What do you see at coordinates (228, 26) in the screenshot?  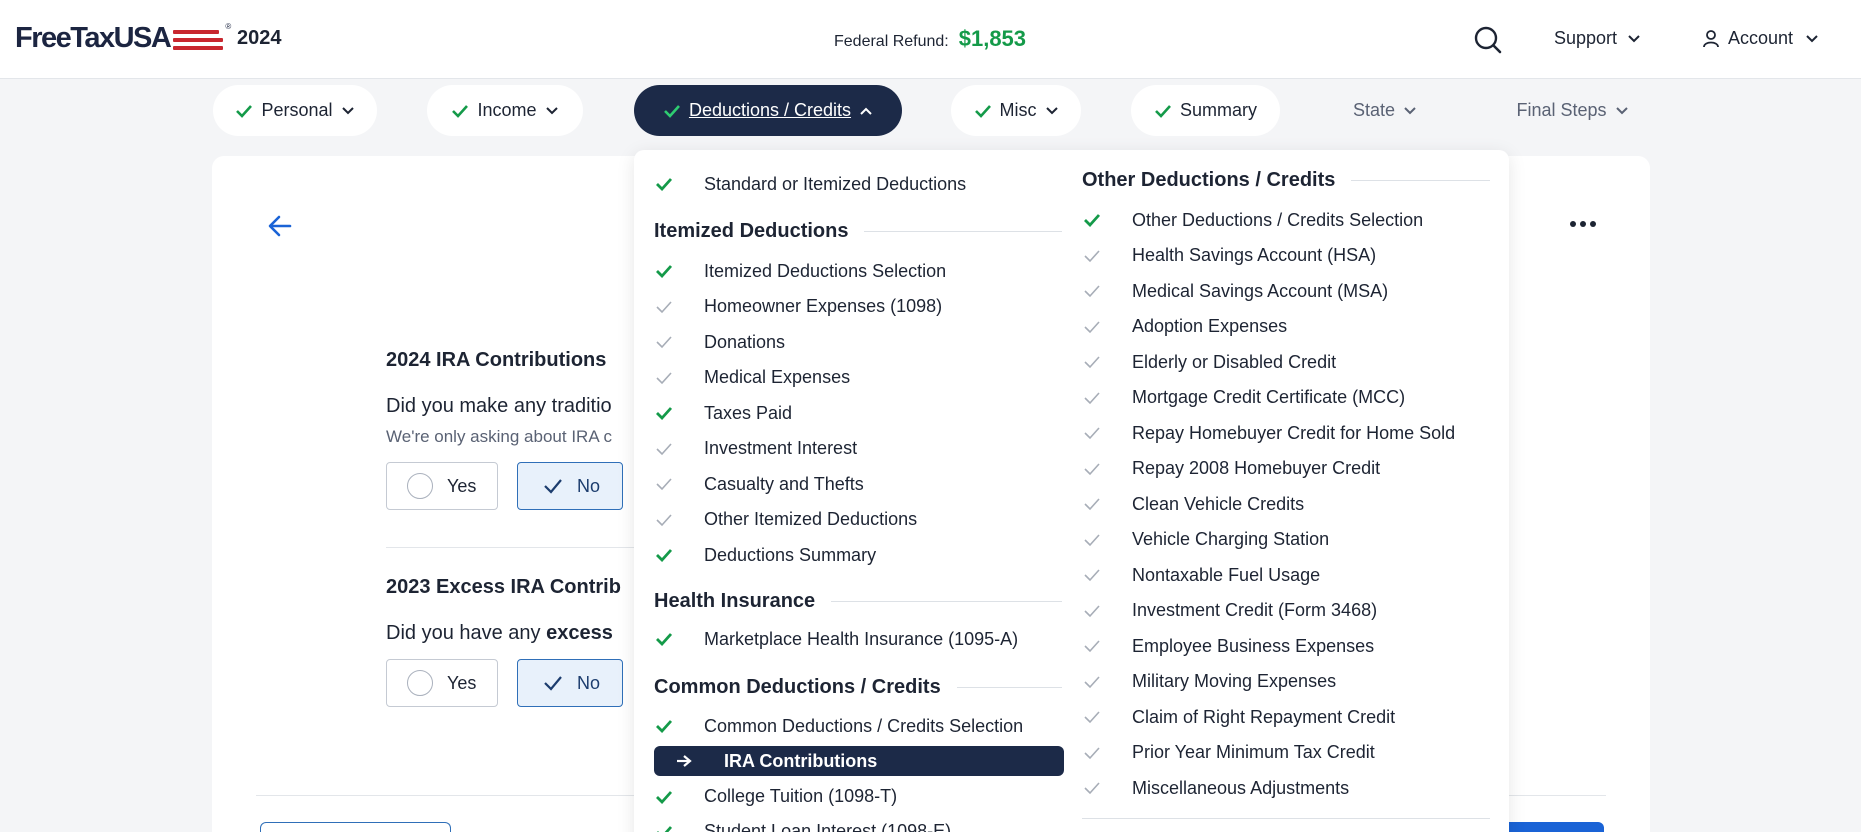 I see `logo-registered-mark: ®` at bounding box center [228, 26].